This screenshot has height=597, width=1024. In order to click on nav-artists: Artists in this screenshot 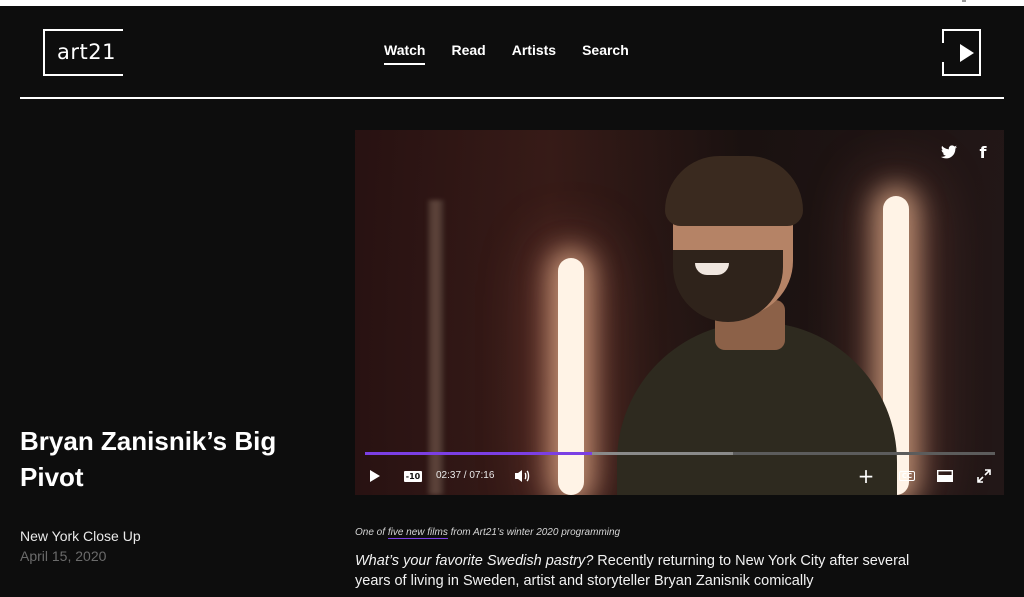, I will do `click(534, 53)`.